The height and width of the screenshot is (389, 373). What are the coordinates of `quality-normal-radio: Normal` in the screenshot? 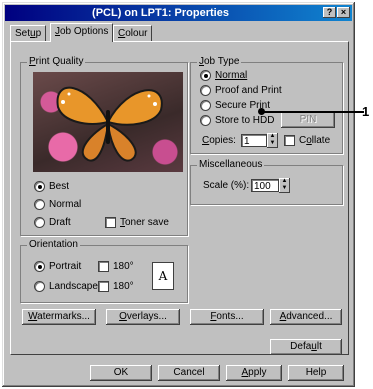 It's located at (57, 204).